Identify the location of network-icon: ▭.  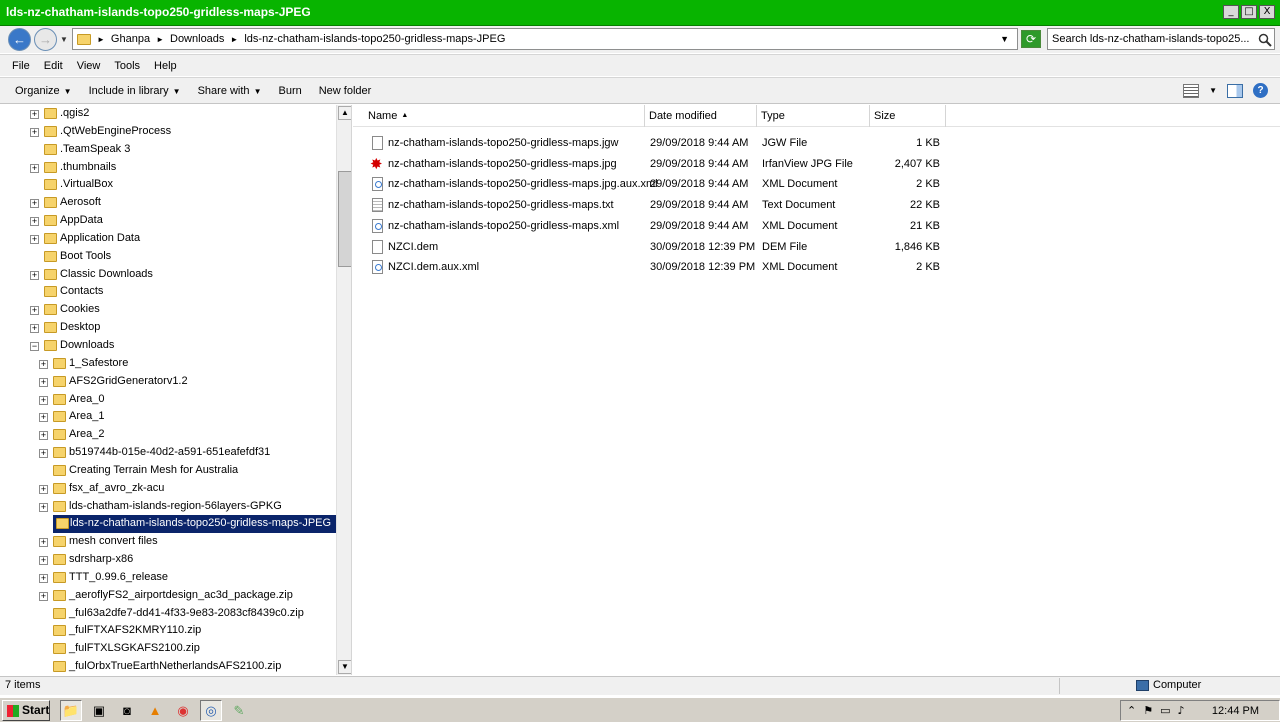
(1165, 710).